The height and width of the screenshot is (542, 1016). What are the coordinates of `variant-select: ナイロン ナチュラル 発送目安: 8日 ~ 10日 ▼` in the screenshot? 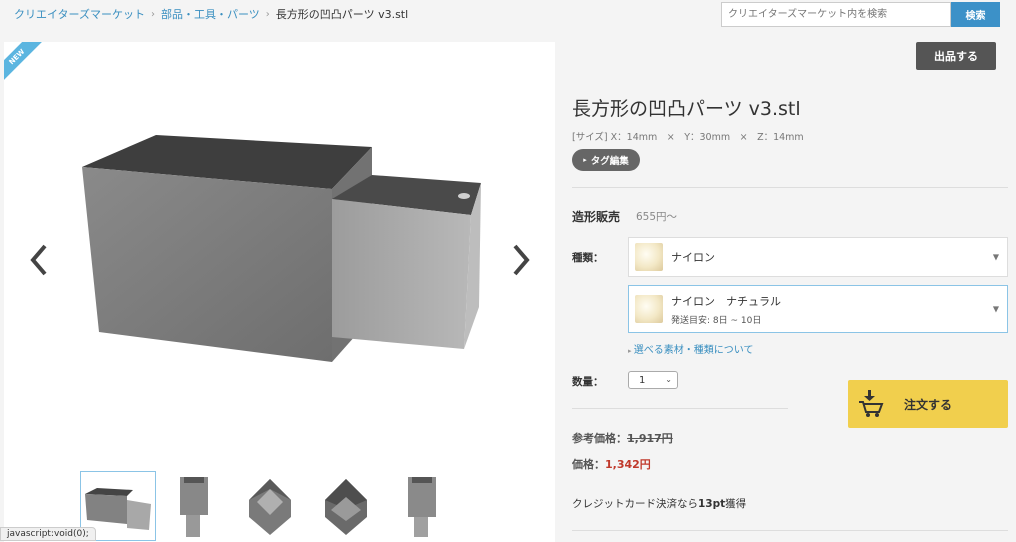 It's located at (818, 309).